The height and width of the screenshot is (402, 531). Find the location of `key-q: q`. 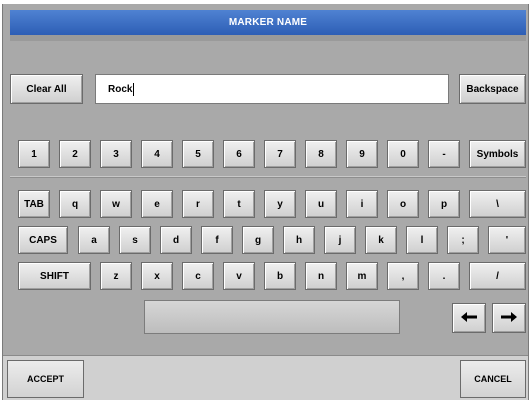

key-q: q is located at coordinates (75, 204).